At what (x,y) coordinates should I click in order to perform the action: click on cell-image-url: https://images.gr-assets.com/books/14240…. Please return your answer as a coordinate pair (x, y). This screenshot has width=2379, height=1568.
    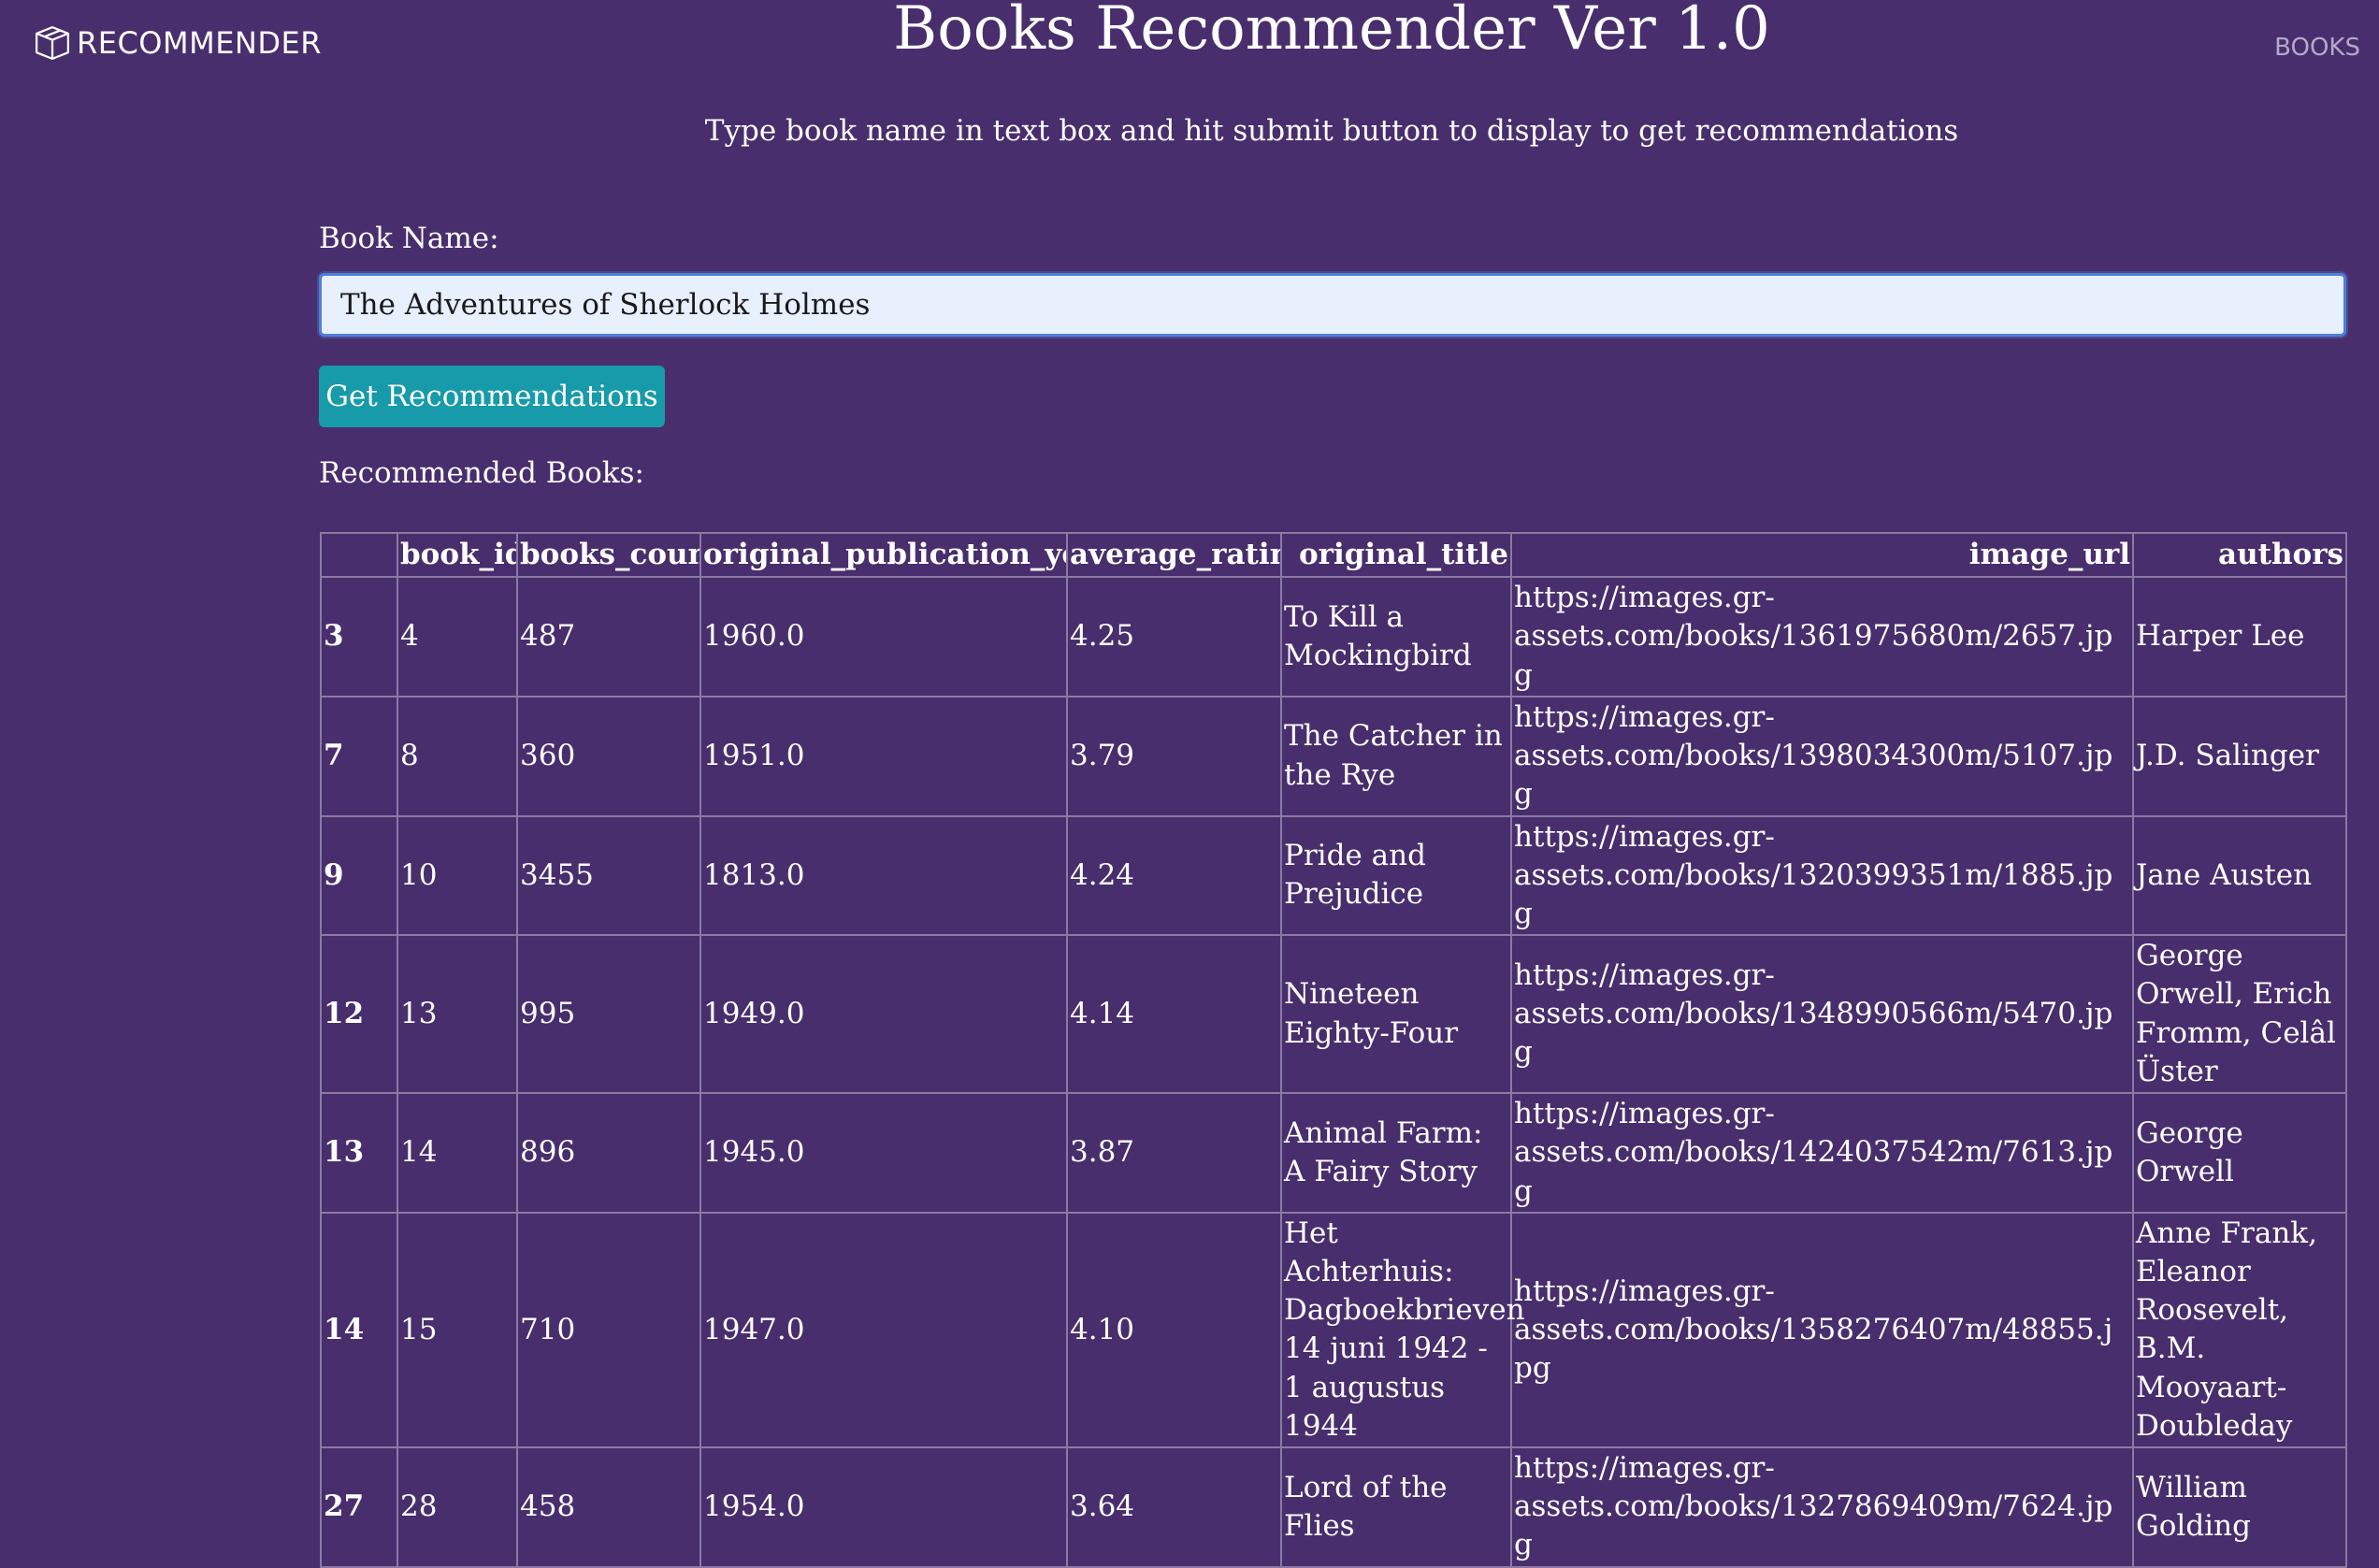
    Looking at the image, I should click on (1822, 1153).